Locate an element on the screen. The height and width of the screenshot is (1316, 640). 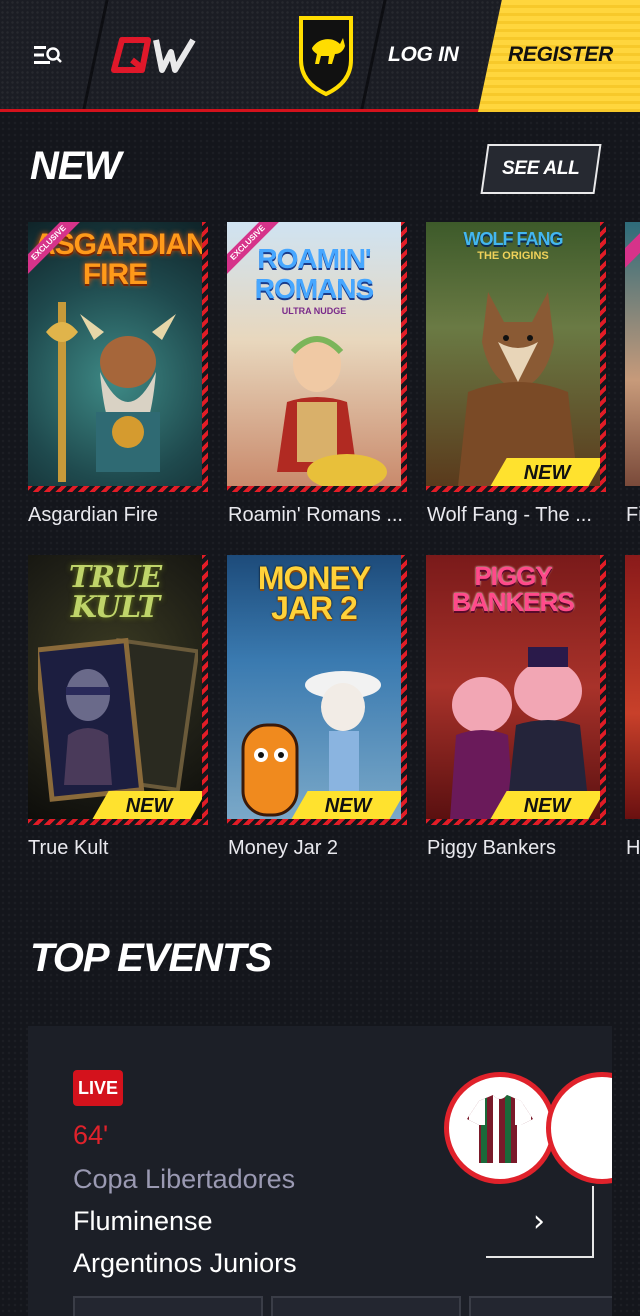
exclusive-ribbon is located at coordinates (632, 251).